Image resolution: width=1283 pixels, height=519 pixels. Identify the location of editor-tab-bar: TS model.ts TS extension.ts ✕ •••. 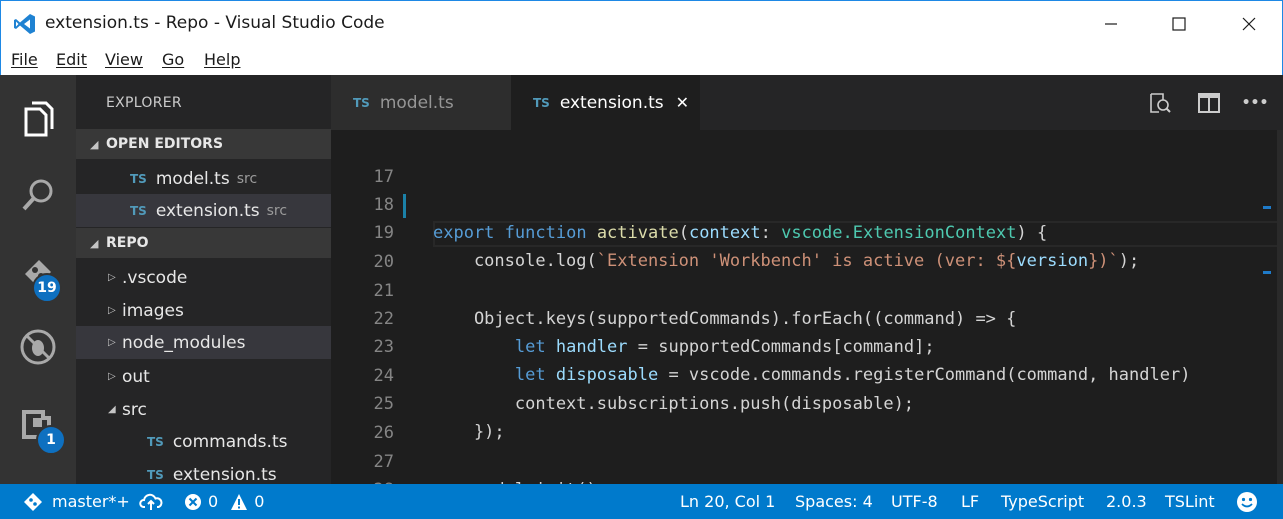
(807, 102).